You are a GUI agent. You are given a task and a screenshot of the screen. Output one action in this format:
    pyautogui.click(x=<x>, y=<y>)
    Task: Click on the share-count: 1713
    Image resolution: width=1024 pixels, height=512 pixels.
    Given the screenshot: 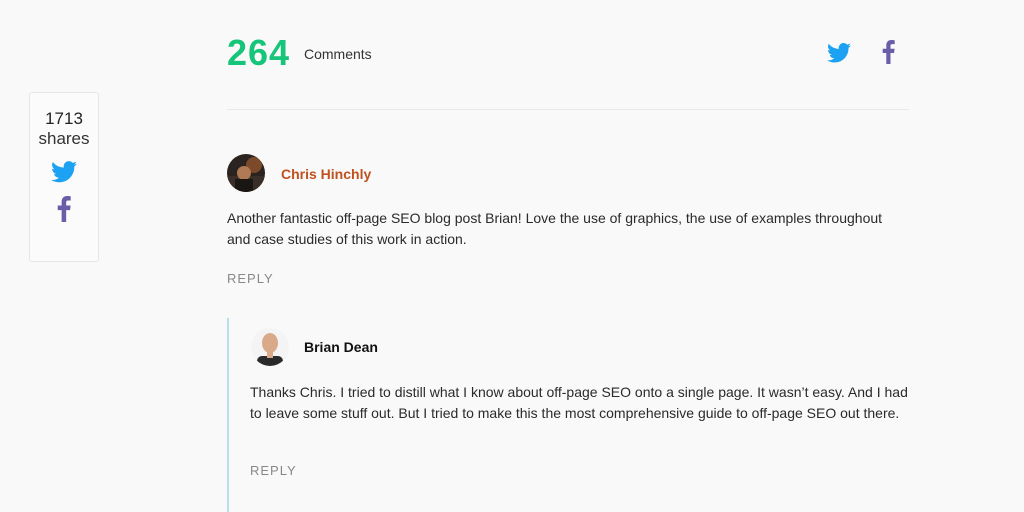 What is the action you would take?
    pyautogui.click(x=64, y=118)
    